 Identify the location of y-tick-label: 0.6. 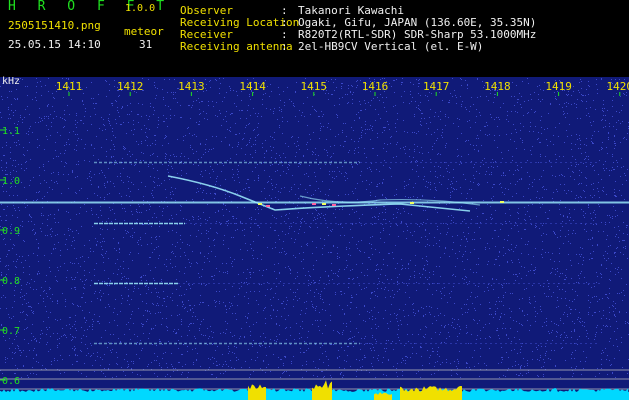
(11, 381).